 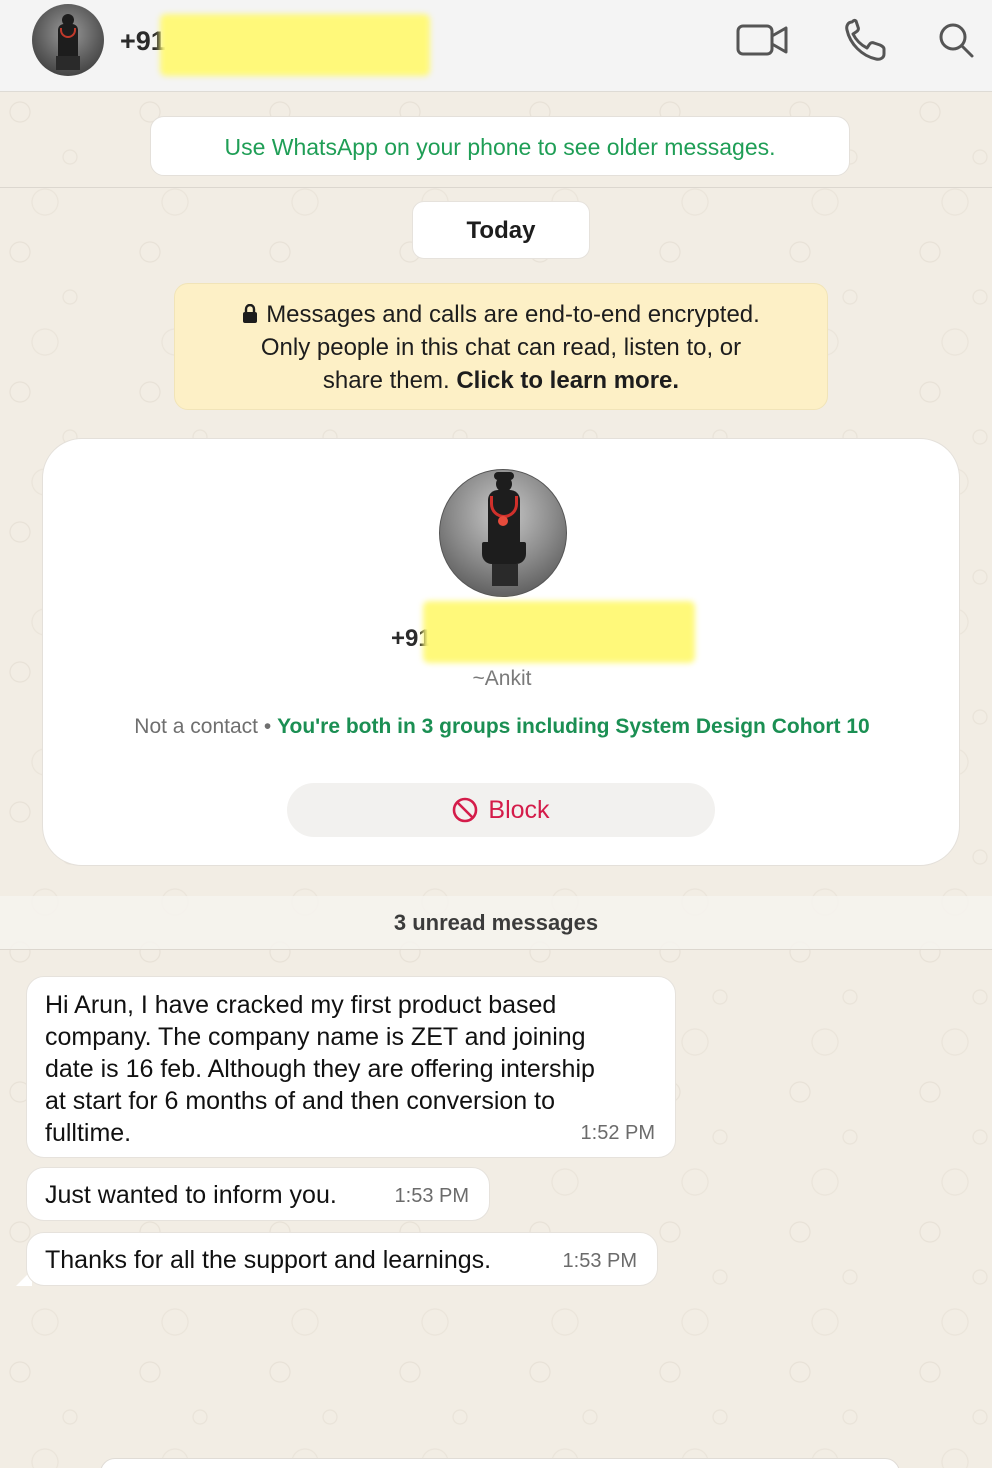 I want to click on contact-phone-title: +91, so click(x=143, y=41).